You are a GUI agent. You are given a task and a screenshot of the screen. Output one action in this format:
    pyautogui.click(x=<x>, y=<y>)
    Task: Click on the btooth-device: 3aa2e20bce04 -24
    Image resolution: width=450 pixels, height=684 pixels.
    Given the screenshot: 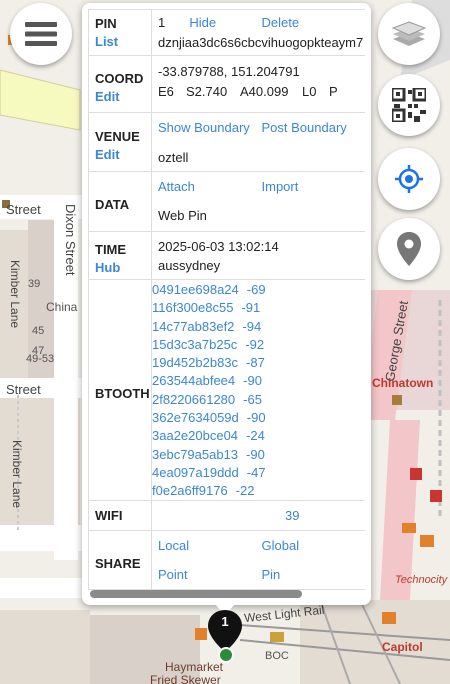 What is the action you would take?
    pyautogui.click(x=258, y=436)
    